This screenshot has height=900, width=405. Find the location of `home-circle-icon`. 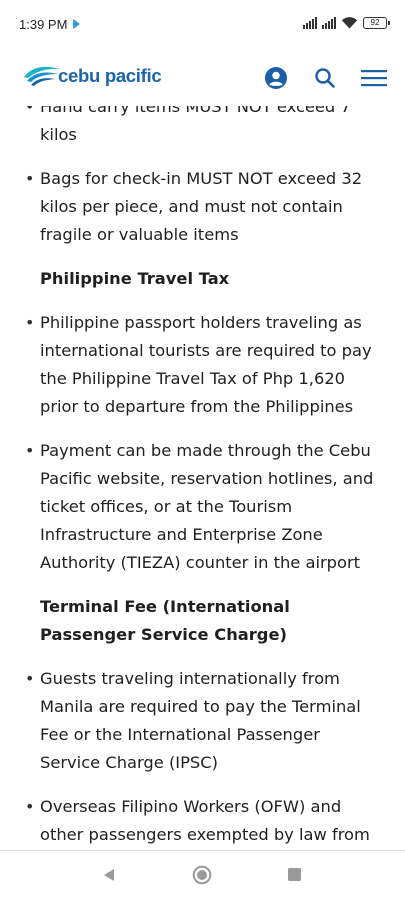

home-circle-icon is located at coordinates (202, 875).